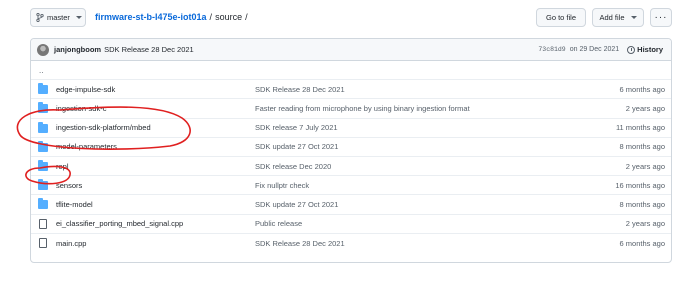 This screenshot has width=690, height=292. Describe the element at coordinates (594, 49) in the screenshot. I see `commit-date: on 29 Dec 2021` at that location.